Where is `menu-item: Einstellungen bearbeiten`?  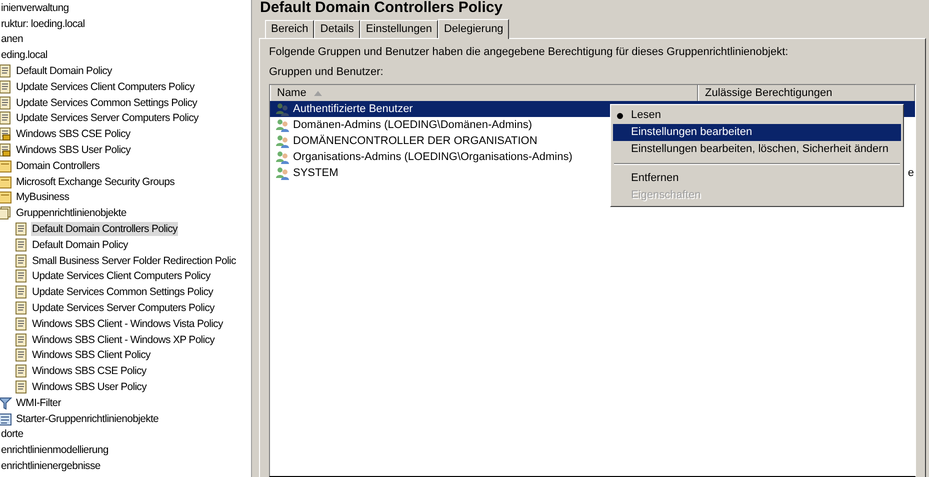
menu-item: Einstellungen bearbeiten is located at coordinates (757, 132).